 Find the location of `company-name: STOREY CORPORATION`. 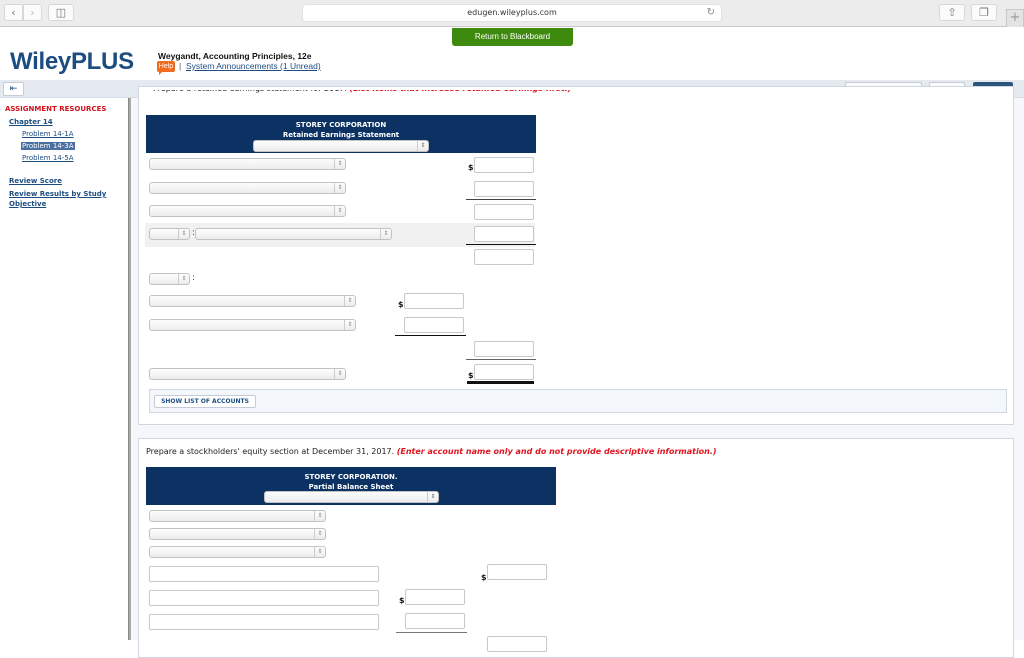

company-name: STOREY CORPORATION is located at coordinates (341, 125).